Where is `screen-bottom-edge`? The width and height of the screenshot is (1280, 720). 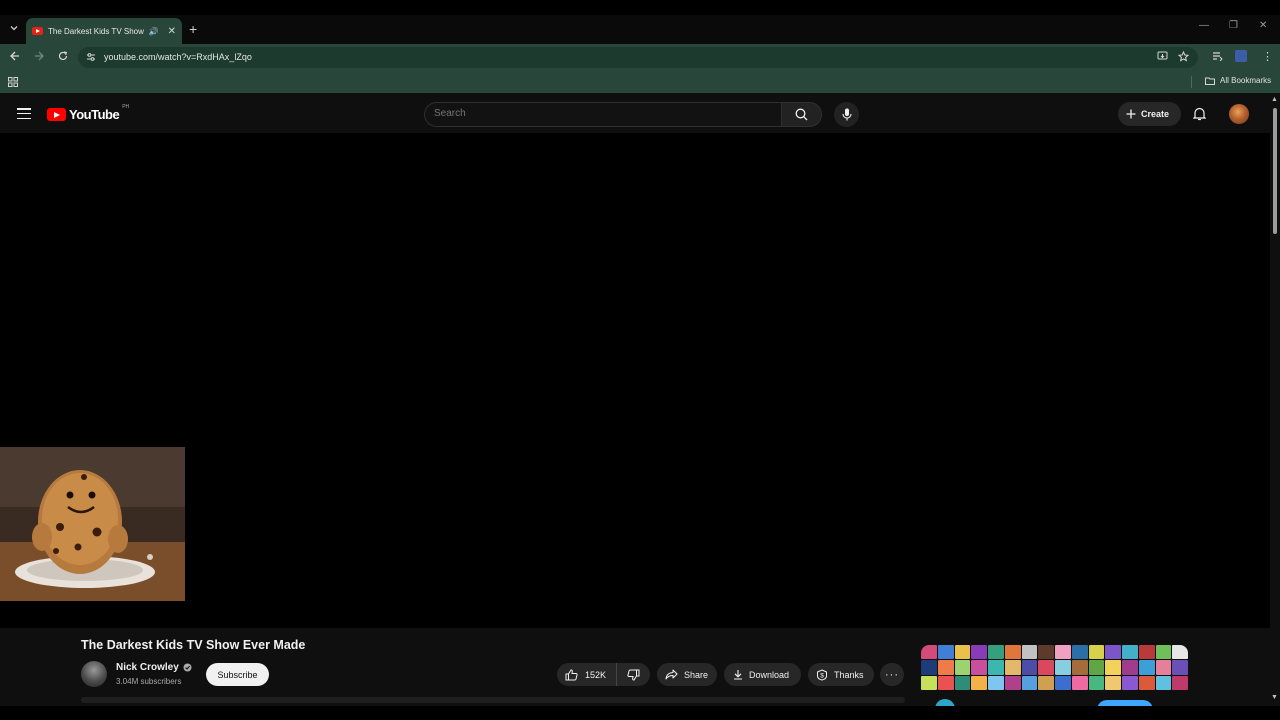 screen-bottom-edge is located at coordinates (640, 713).